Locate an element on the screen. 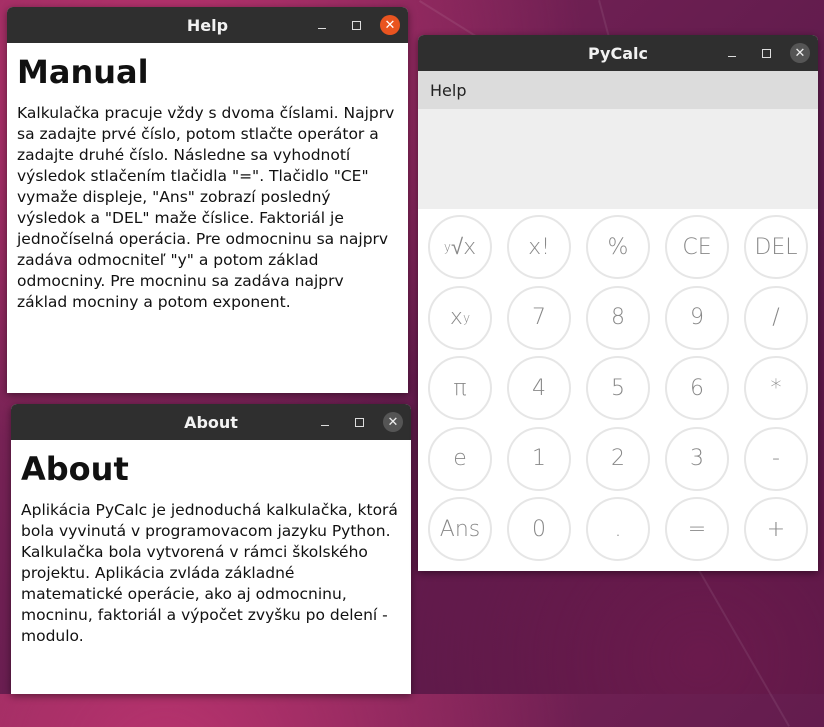 The height and width of the screenshot is (727, 824). about-titlebar: About ✕ is located at coordinates (211, 422).